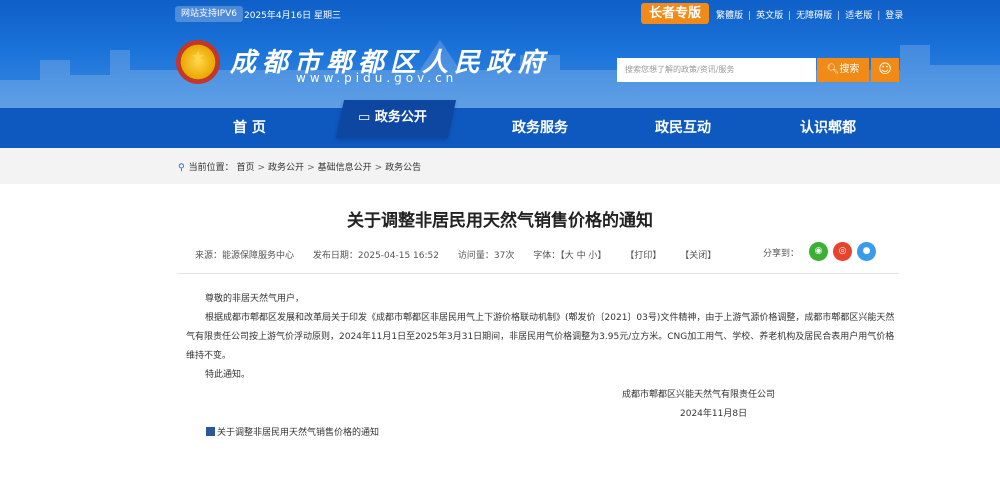 The image size is (1000, 483). What do you see at coordinates (245, 256) in the screenshot?
I see `article-source: 来源：能源保障服务中心` at bounding box center [245, 256].